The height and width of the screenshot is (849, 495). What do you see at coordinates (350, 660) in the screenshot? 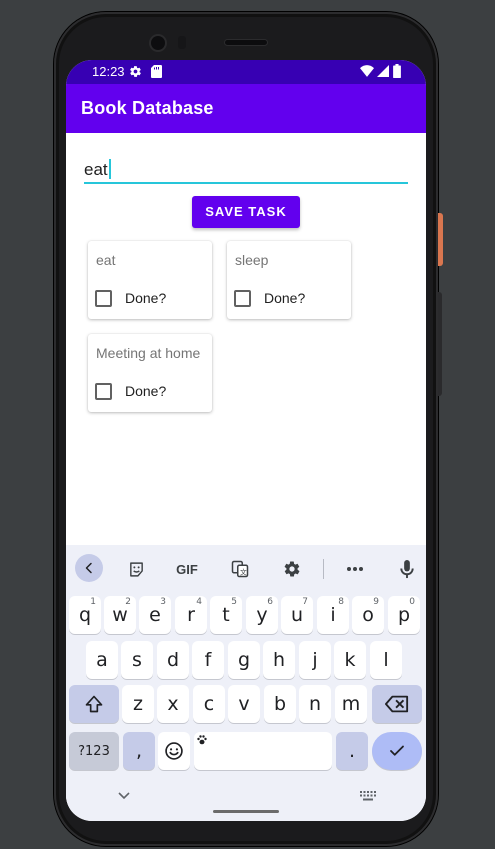
I see `key-k: k` at bounding box center [350, 660].